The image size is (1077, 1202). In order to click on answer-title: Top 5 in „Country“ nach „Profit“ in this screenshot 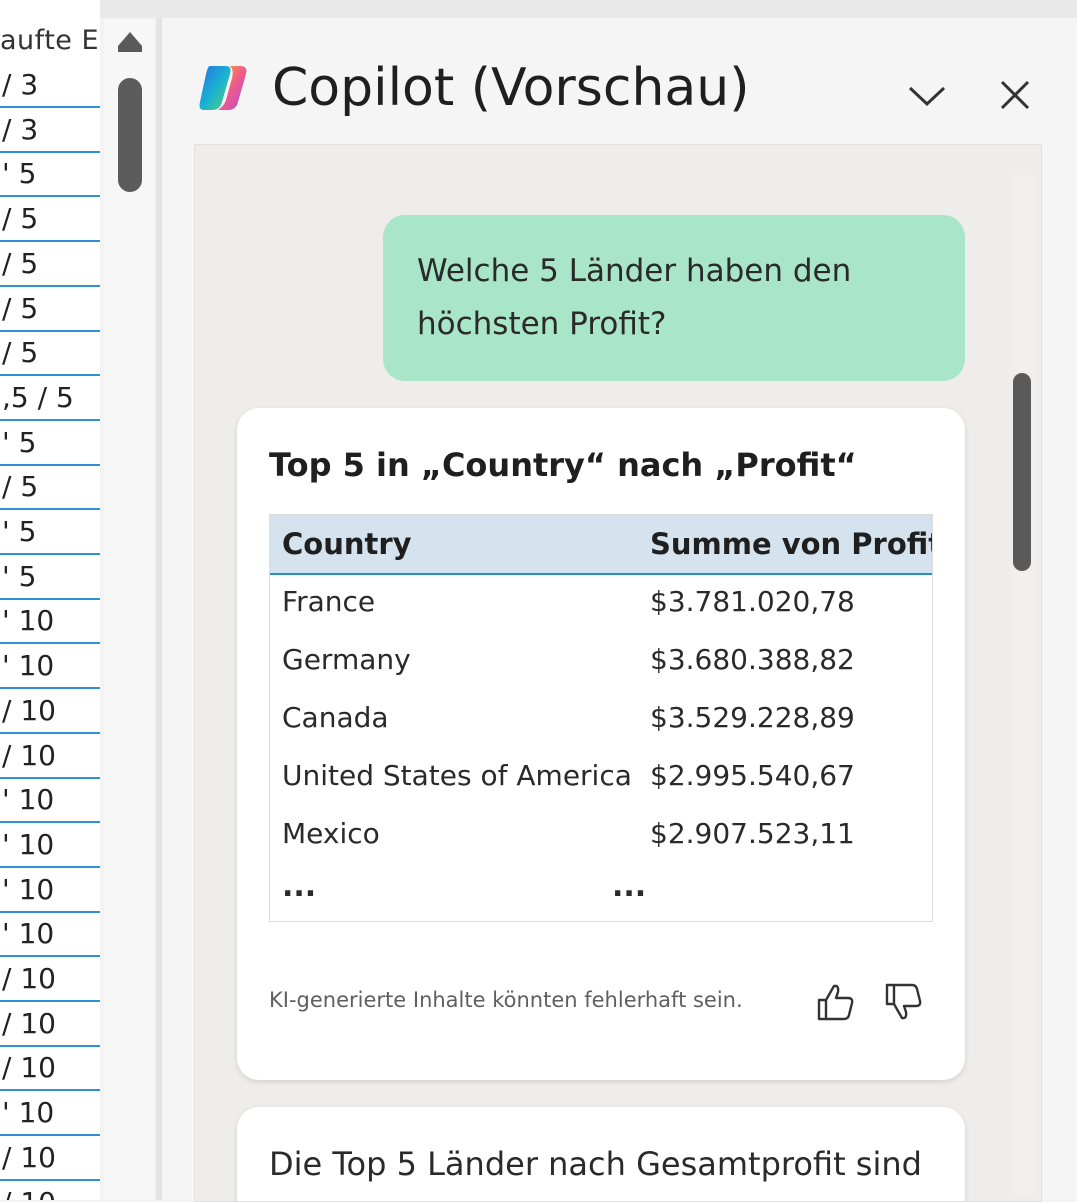, I will do `click(563, 465)`.